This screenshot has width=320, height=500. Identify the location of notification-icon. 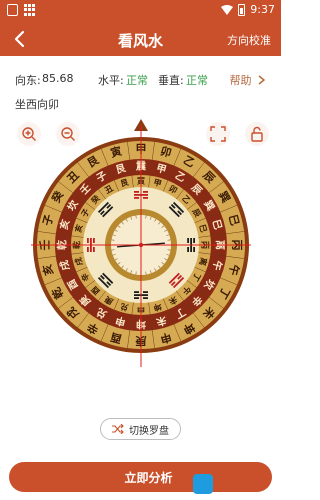
(12, 10).